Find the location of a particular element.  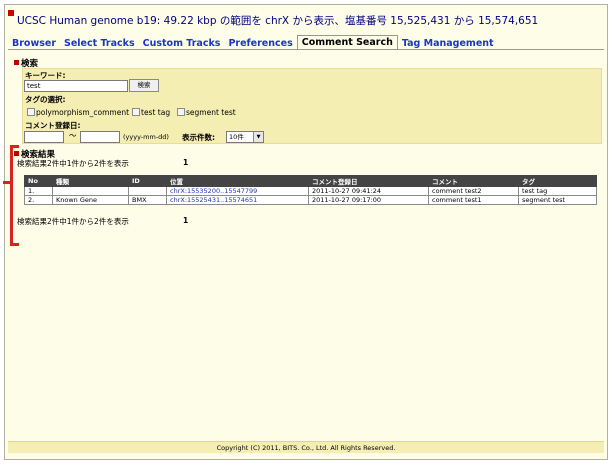

date-from-input is located at coordinates (44, 137).